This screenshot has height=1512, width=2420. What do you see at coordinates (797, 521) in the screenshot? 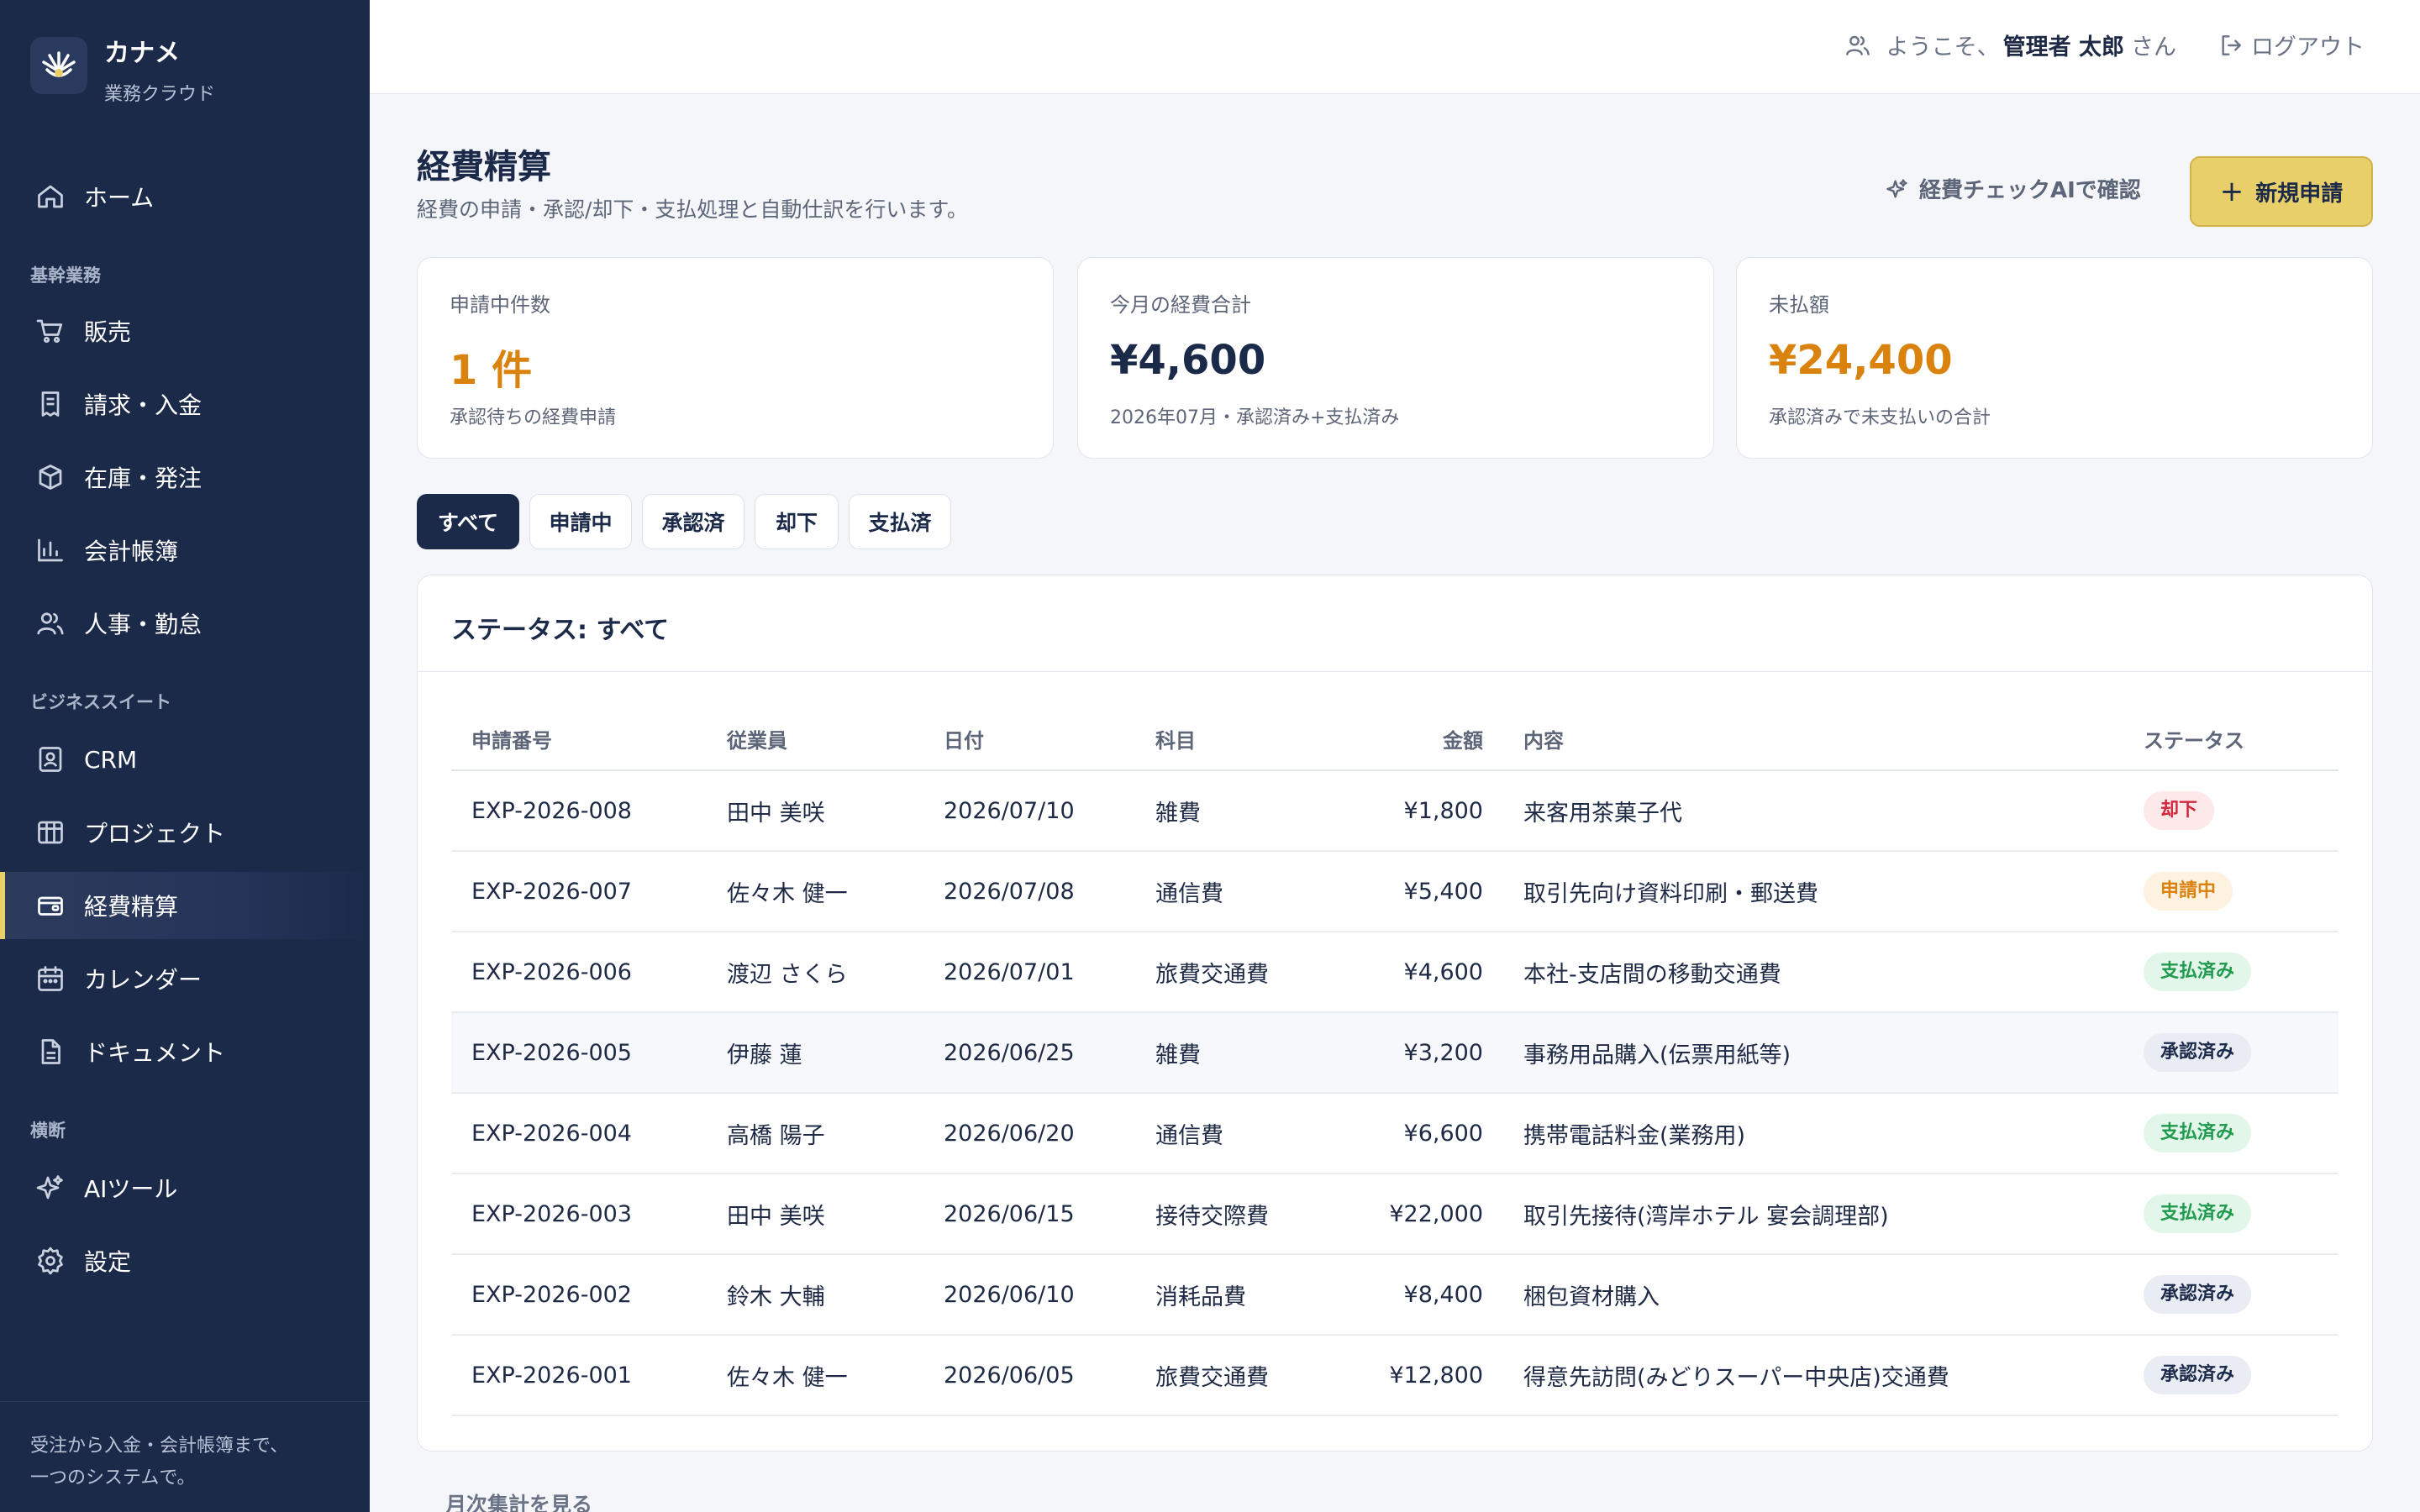
I see `filter-tab-rejected: 却下` at bounding box center [797, 521].